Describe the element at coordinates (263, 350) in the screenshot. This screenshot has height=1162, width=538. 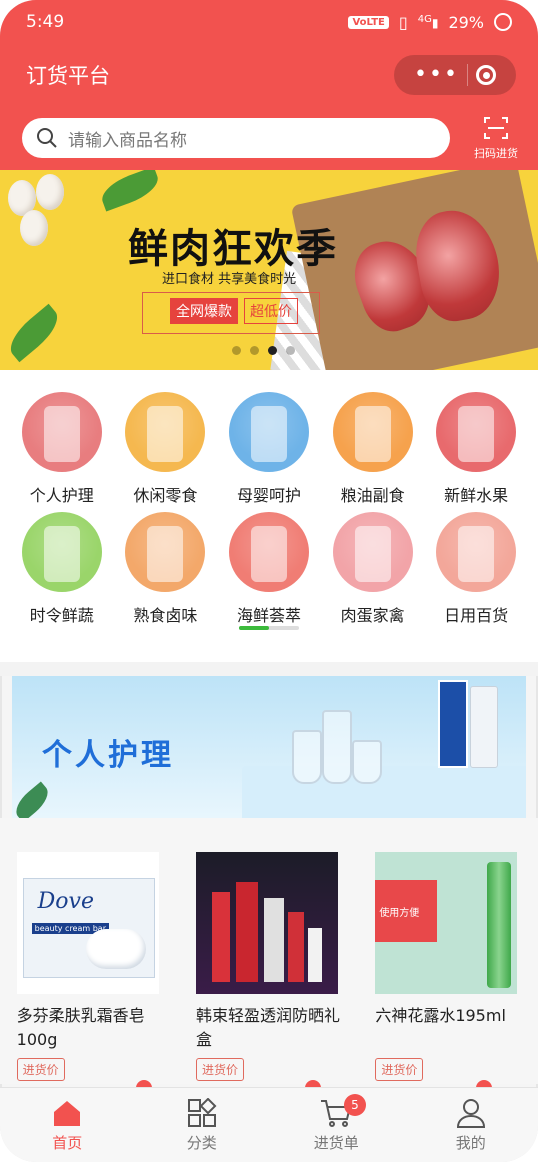
I see `banner-pagination` at that location.